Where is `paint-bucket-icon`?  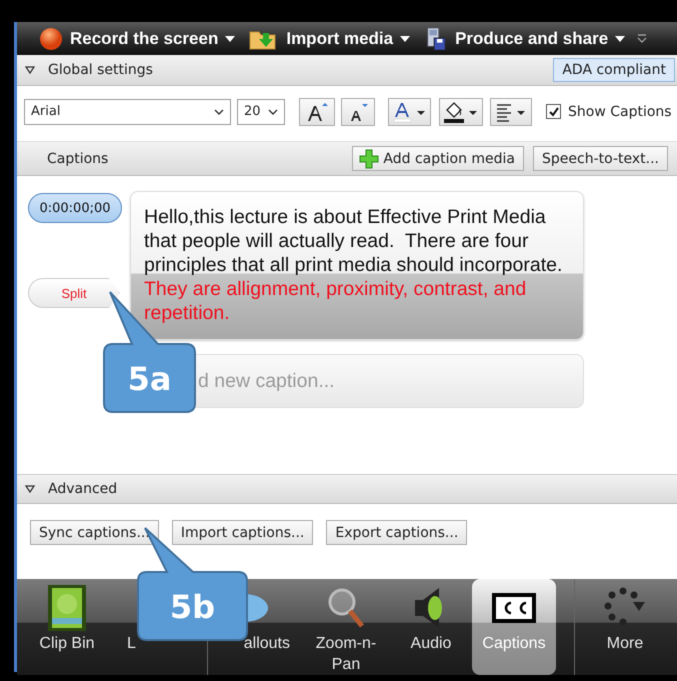 paint-bucket-icon is located at coordinates (461, 111).